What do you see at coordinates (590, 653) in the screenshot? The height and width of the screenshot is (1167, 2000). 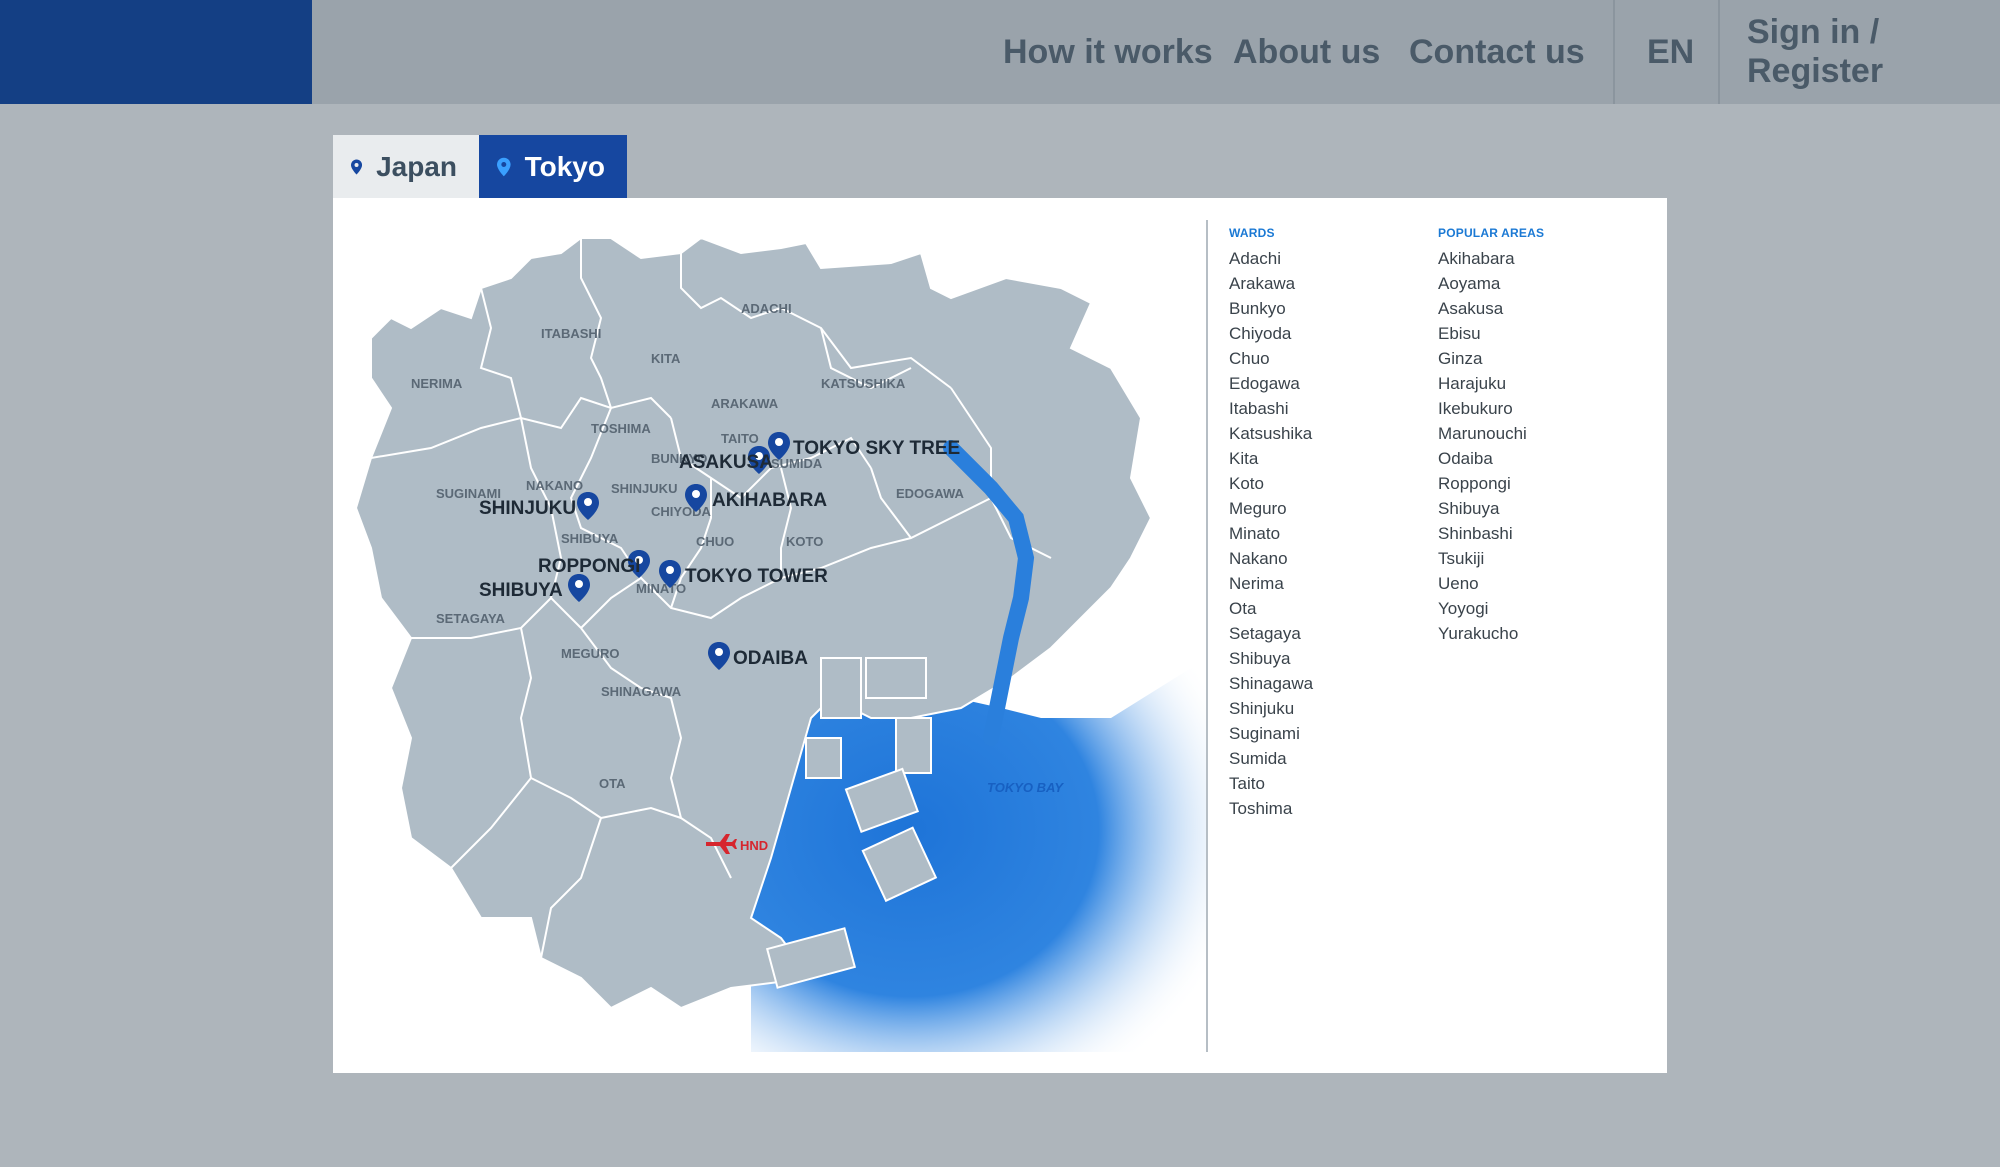 I see `ward-label: MEGURO` at bounding box center [590, 653].